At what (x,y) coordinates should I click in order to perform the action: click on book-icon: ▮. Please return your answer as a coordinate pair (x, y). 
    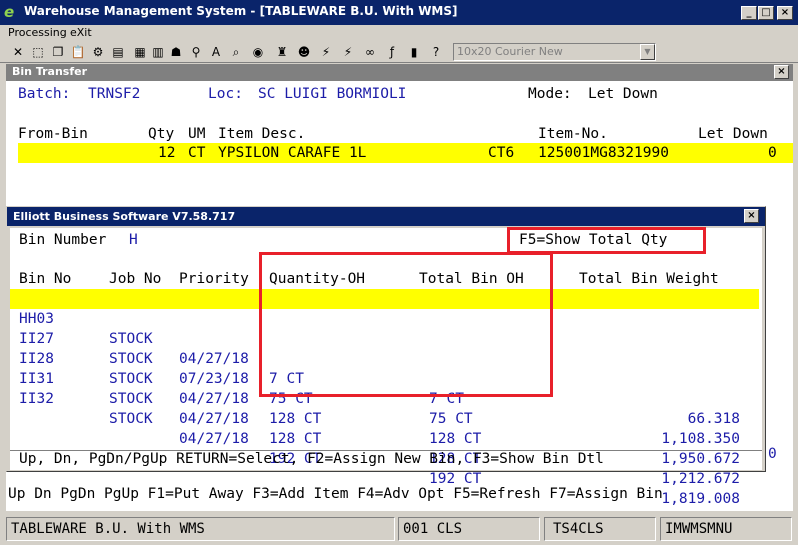
    Looking at the image, I should click on (414, 52).